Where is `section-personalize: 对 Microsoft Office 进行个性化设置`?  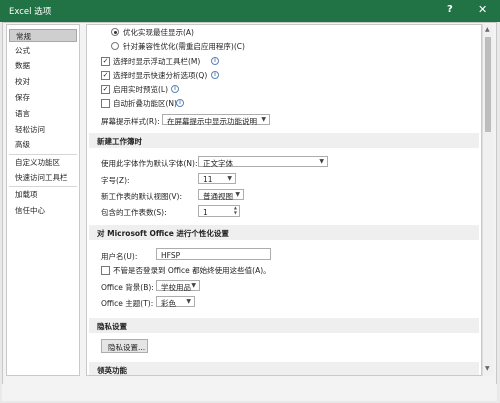
section-personalize: 对 Microsoft Office 进行个性化设置 is located at coordinates (284, 232).